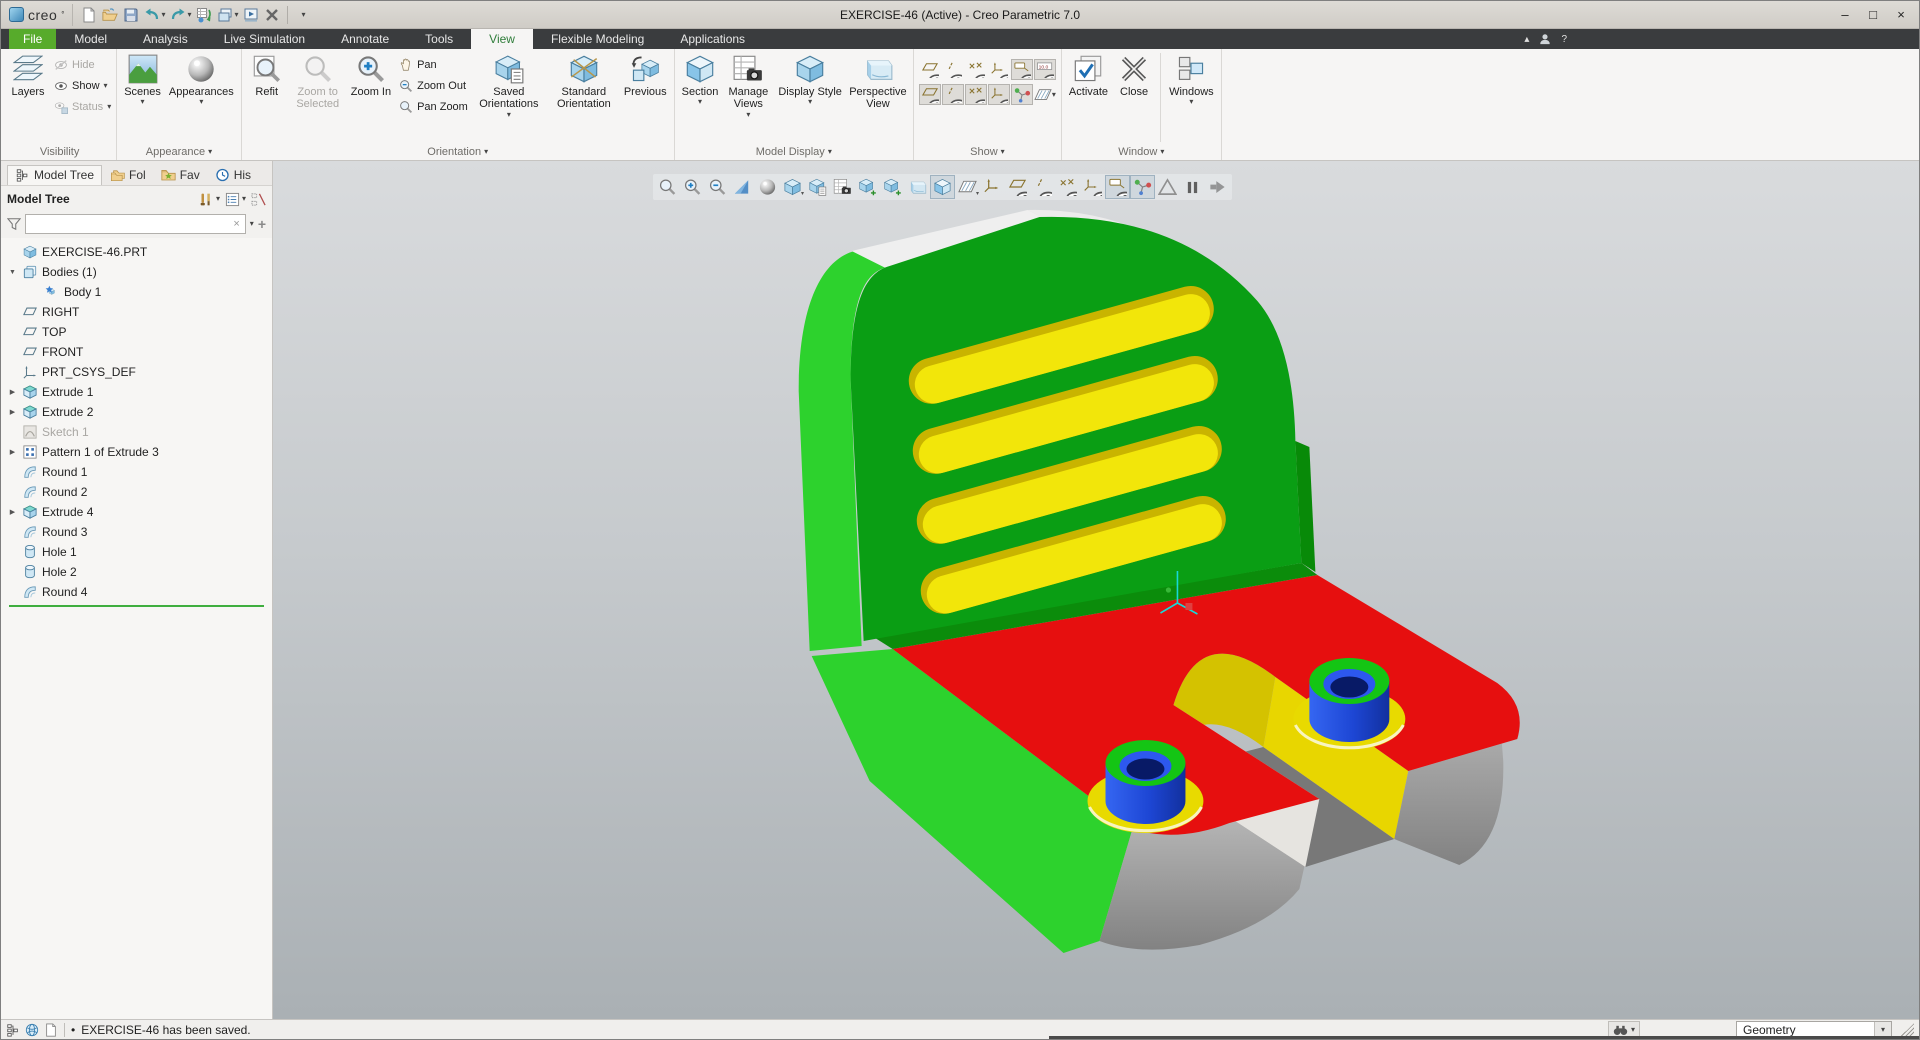  I want to click on filter-dropdown-icon: ▾, so click(252, 224).